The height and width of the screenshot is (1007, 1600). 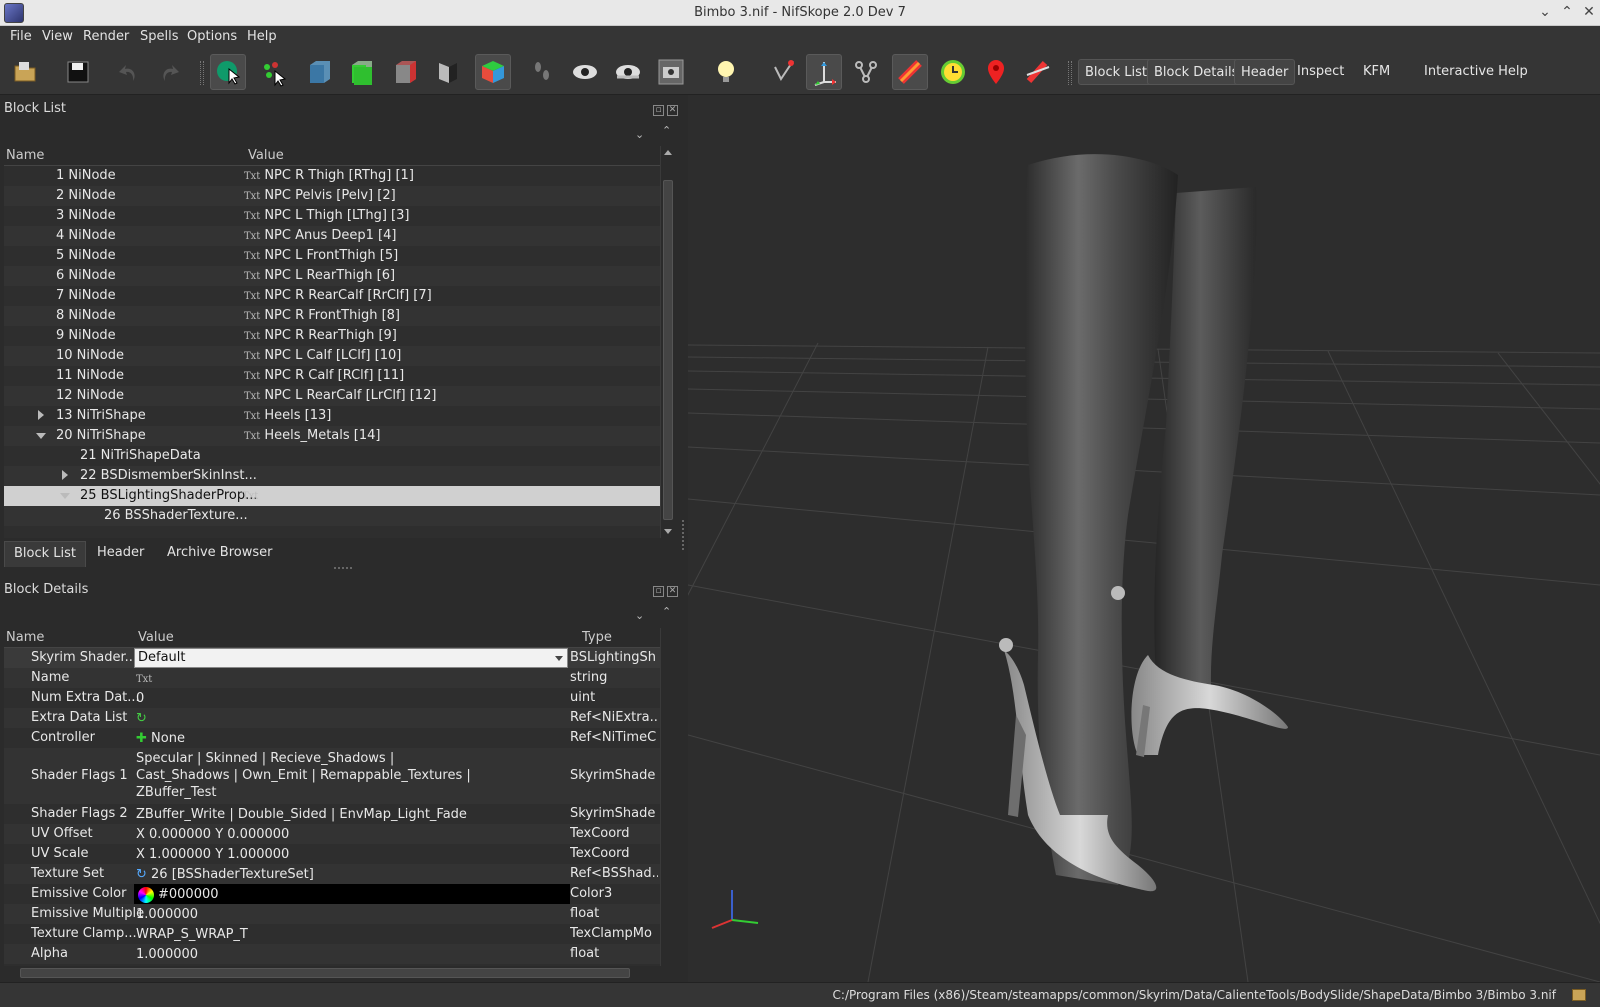 I want to click on folder-icon, so click(x=1579, y=995).